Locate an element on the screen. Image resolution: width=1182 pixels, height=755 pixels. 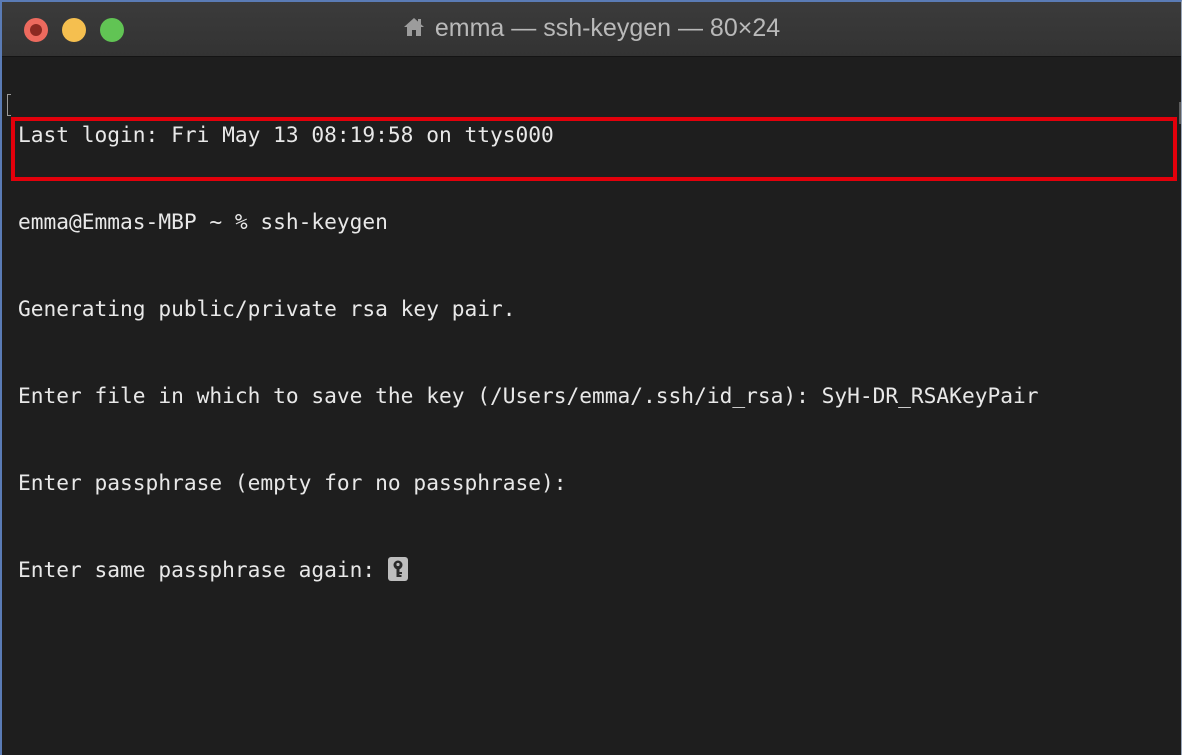
house-icon is located at coordinates (414, 30).